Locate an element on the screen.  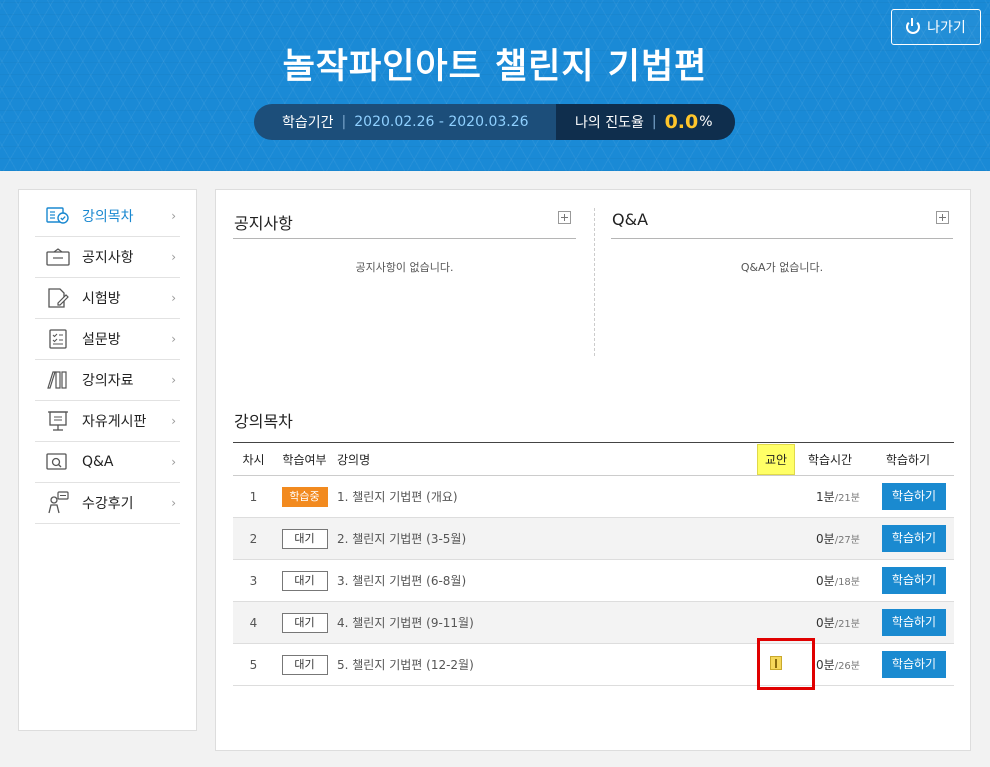
column-header: 강의명 is located at coordinates (543, 459).